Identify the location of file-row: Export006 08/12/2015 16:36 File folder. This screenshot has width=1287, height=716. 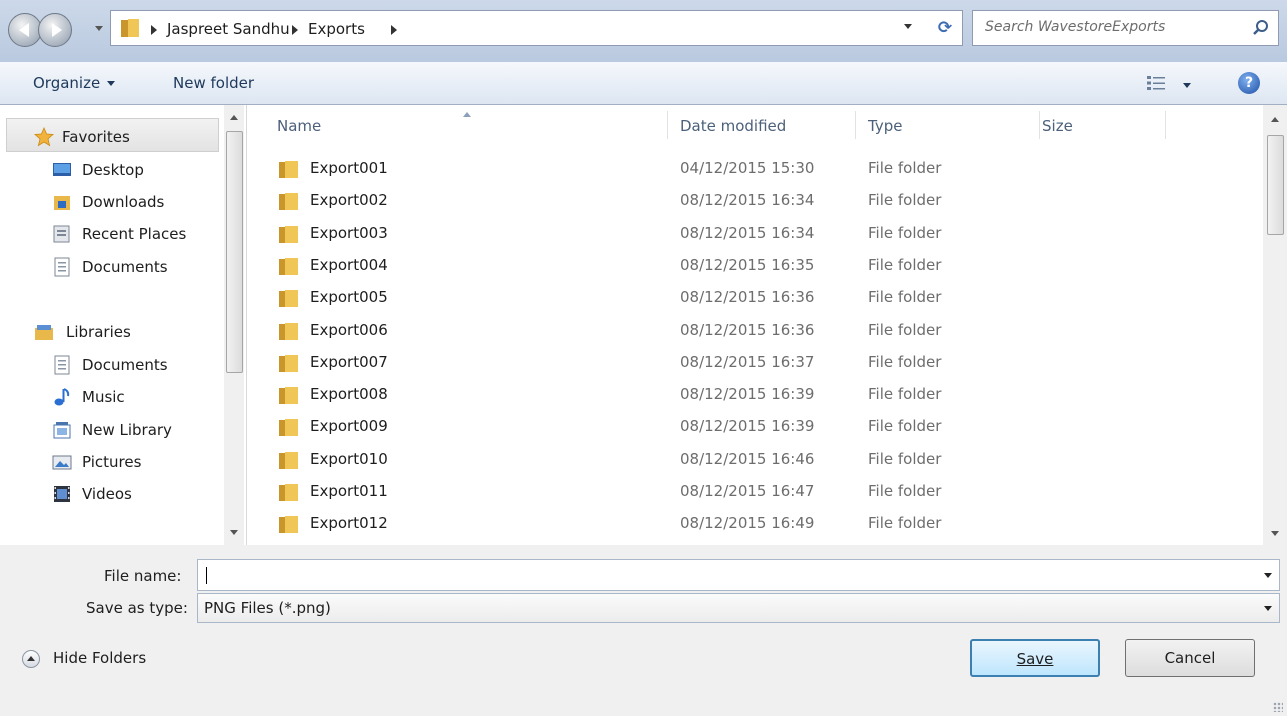
(747, 331).